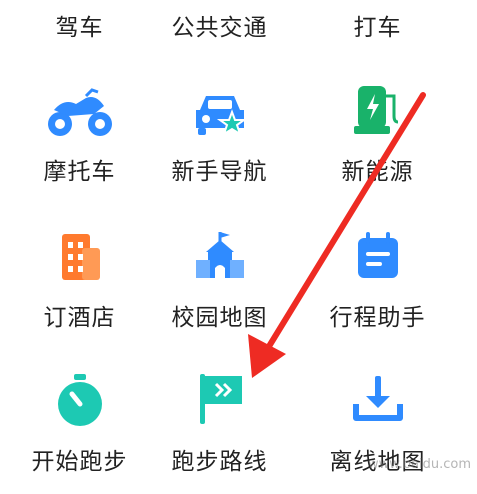 The width and height of the screenshot is (477, 494). What do you see at coordinates (377, 255) in the screenshot?
I see `itinerary-calendar-icon` at bounding box center [377, 255].